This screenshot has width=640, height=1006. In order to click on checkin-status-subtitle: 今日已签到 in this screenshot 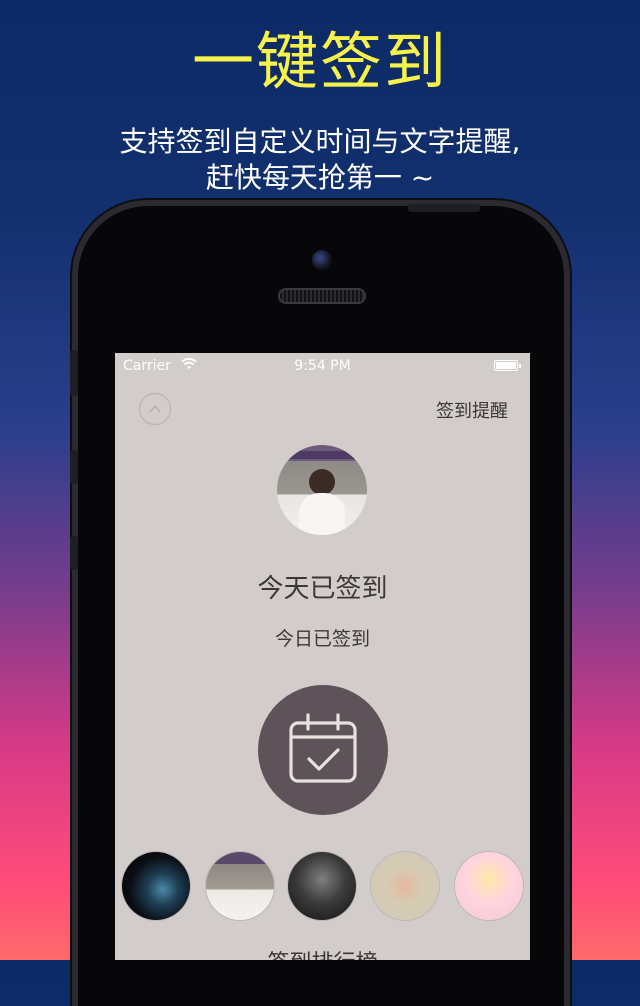, I will do `click(322, 639)`.